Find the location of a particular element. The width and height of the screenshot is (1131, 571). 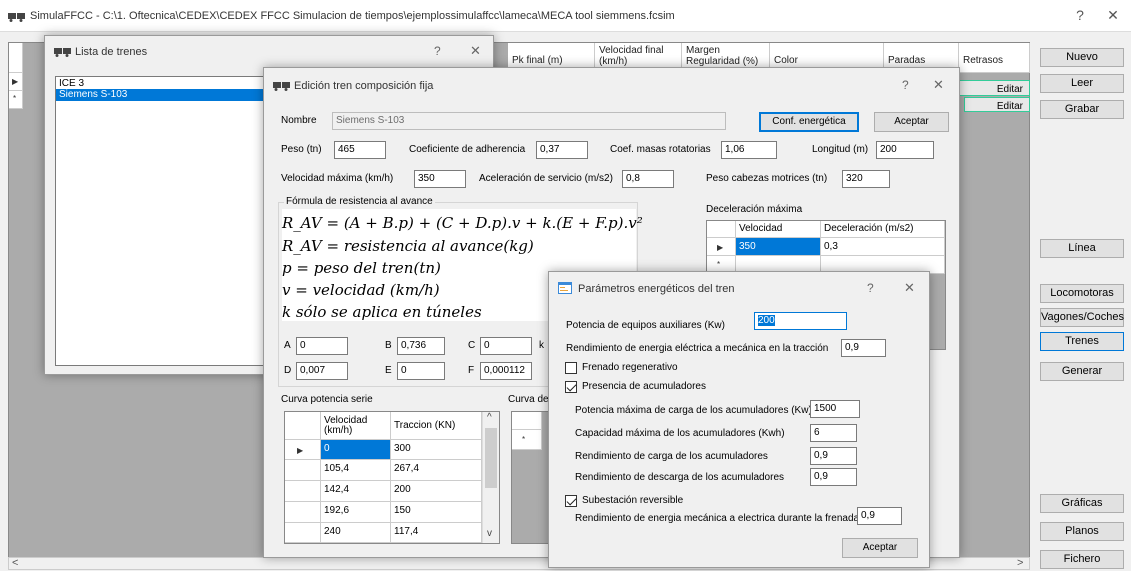

curva-serie-cell: 150 is located at coordinates (436, 512).